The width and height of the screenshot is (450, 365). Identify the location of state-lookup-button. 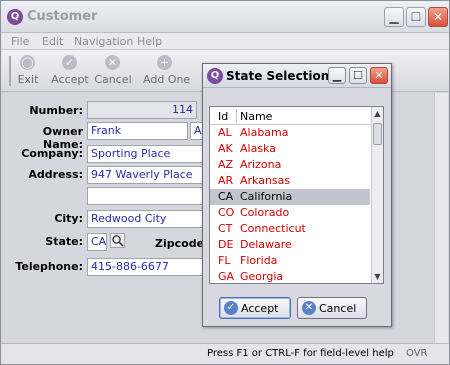
(117, 240).